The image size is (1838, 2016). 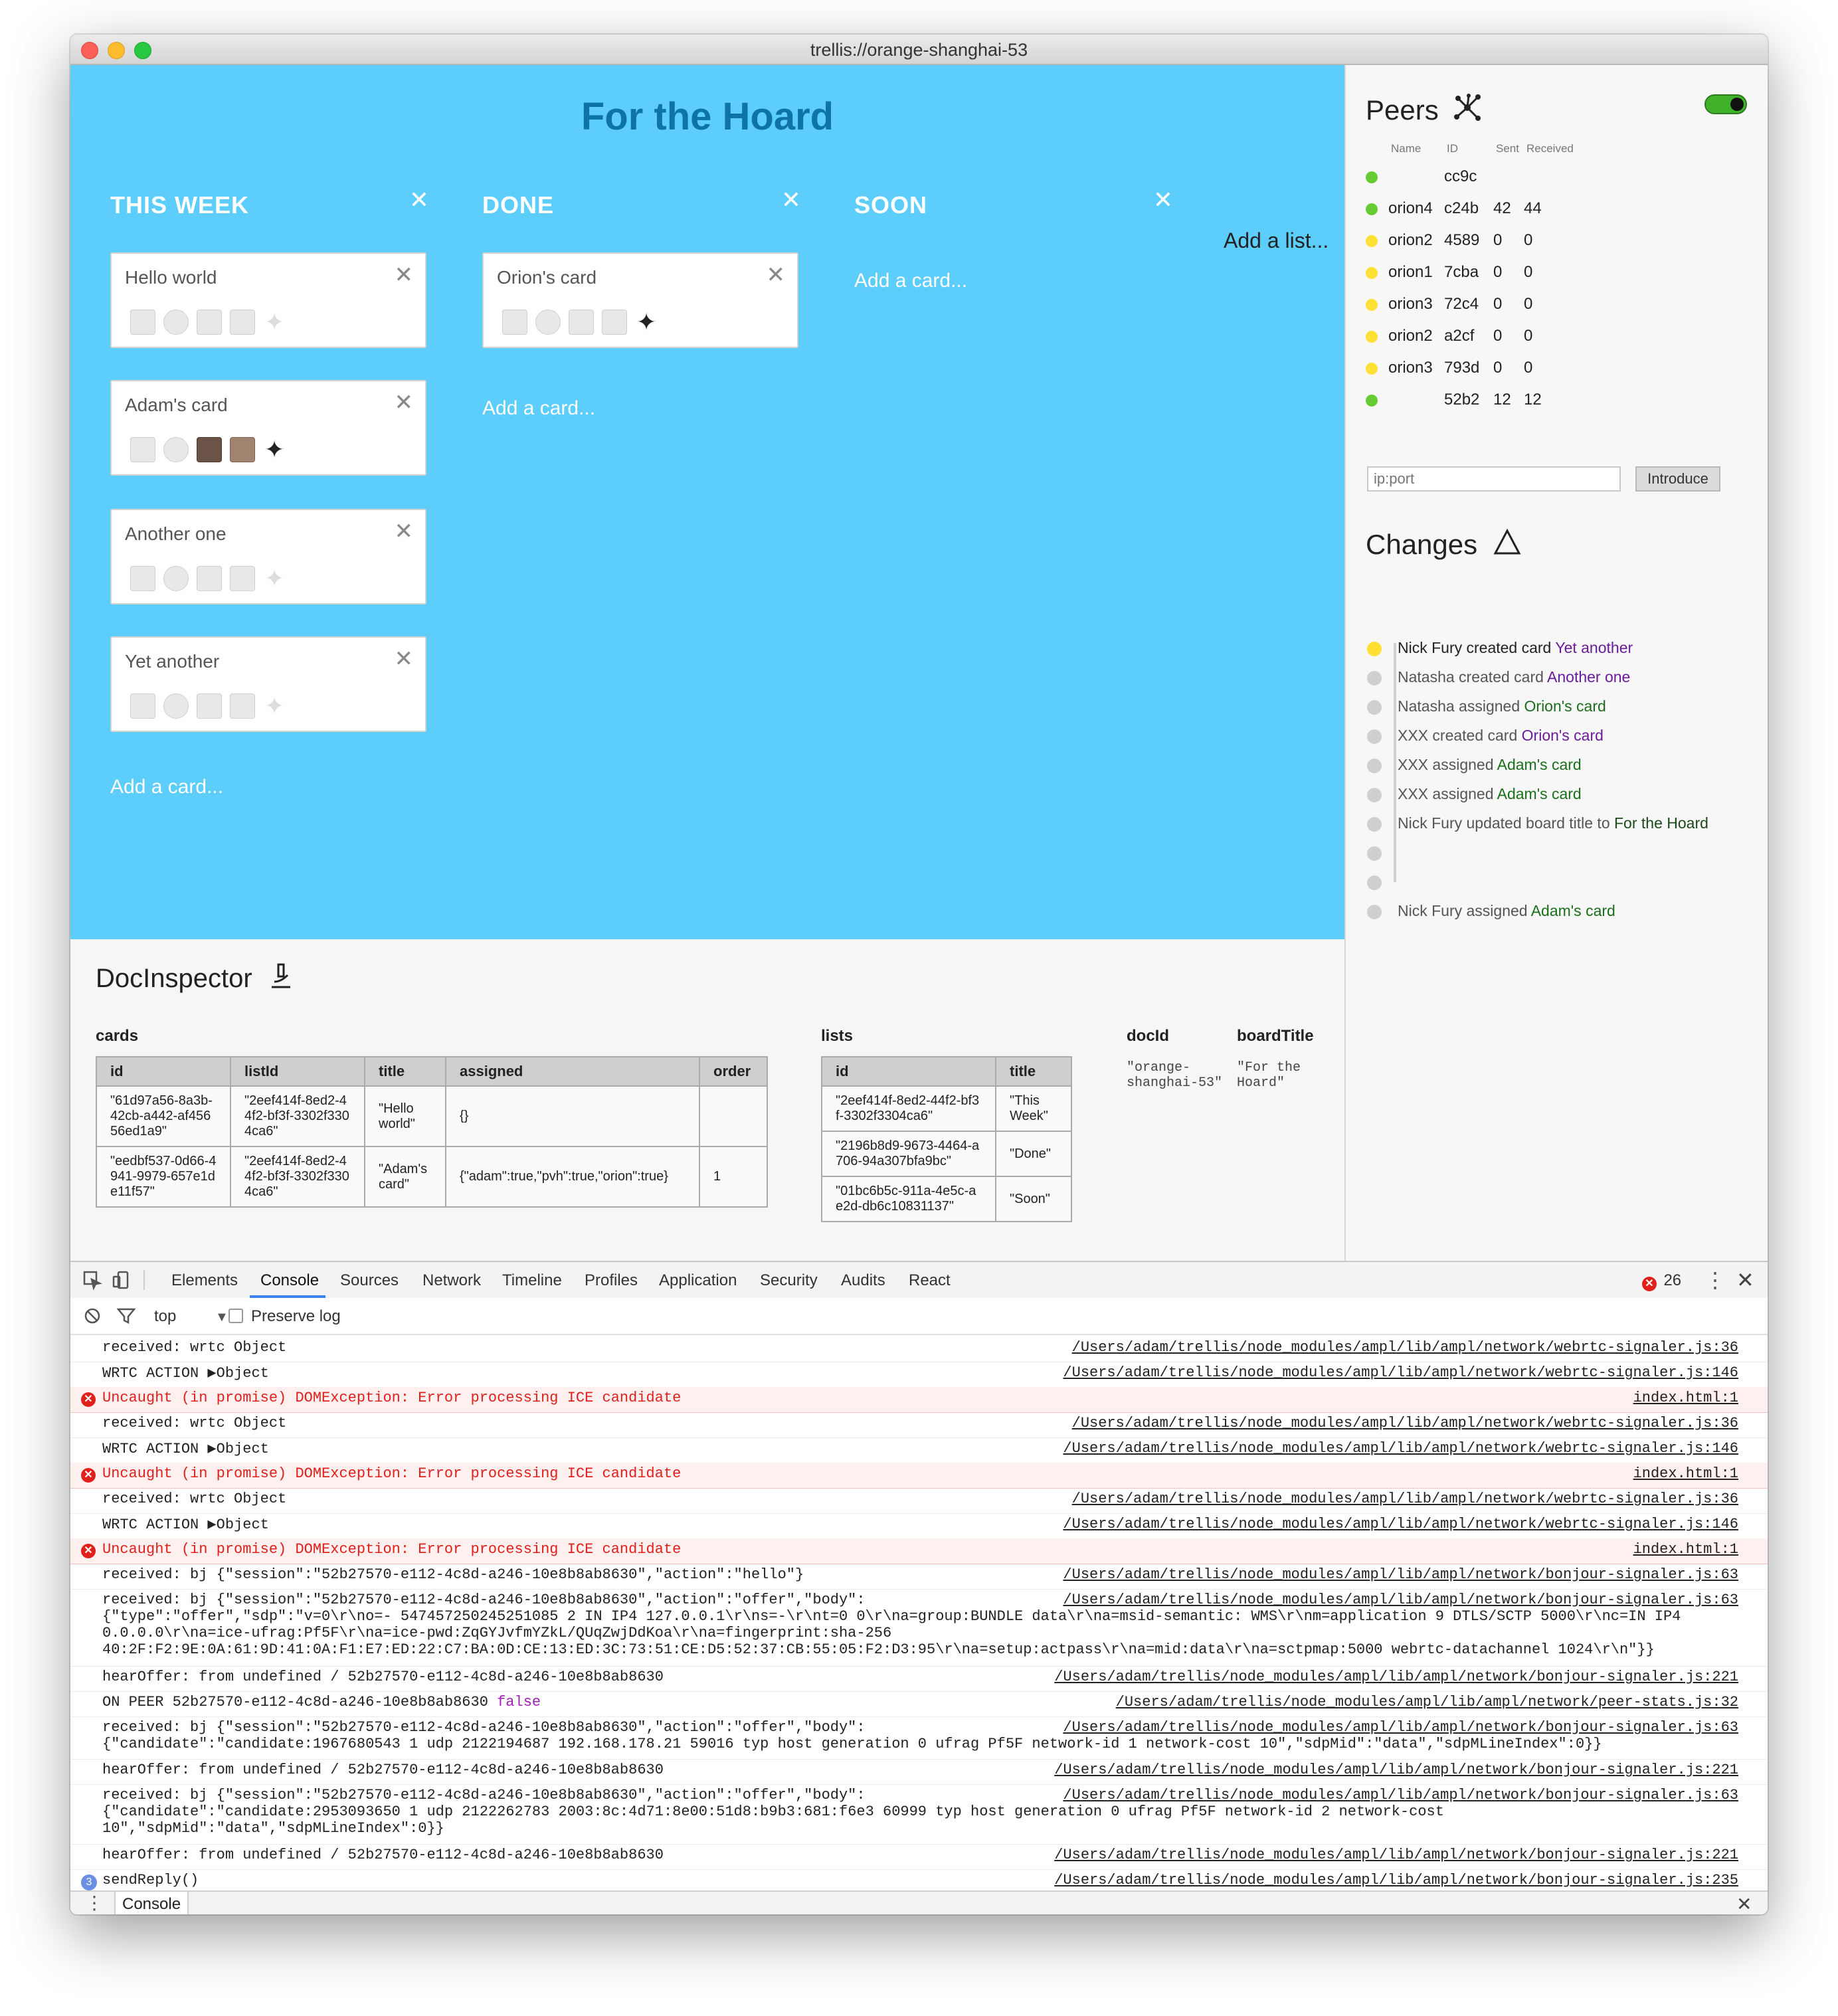 What do you see at coordinates (640, 300) in the screenshot?
I see `card-orions-card: Orion's card ✕ ✦` at bounding box center [640, 300].